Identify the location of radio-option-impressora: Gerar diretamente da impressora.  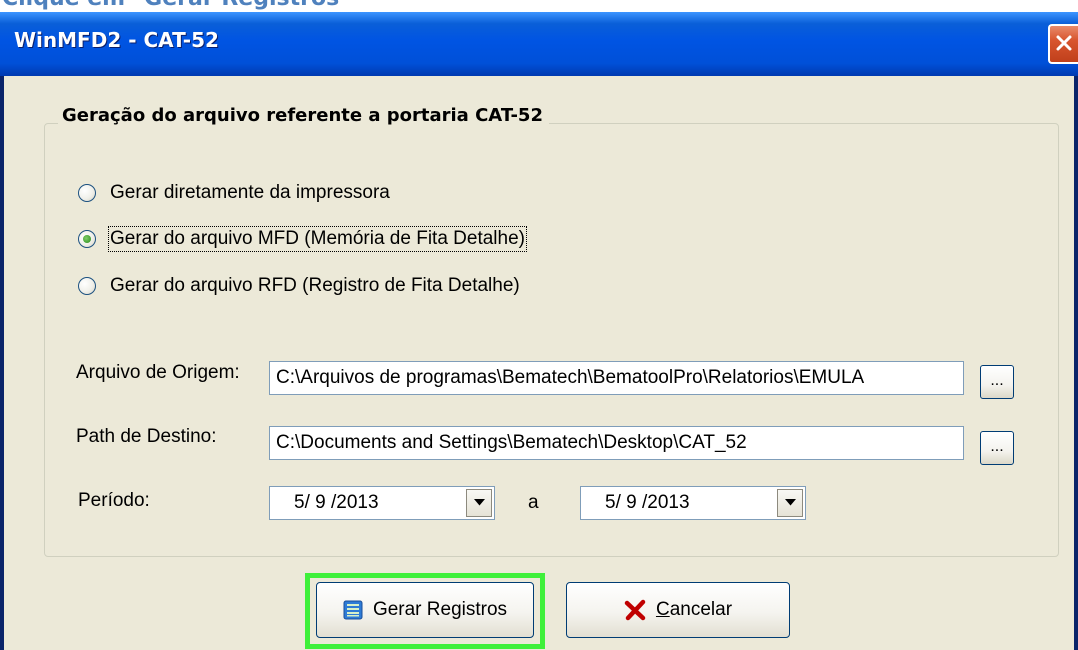
(234, 193).